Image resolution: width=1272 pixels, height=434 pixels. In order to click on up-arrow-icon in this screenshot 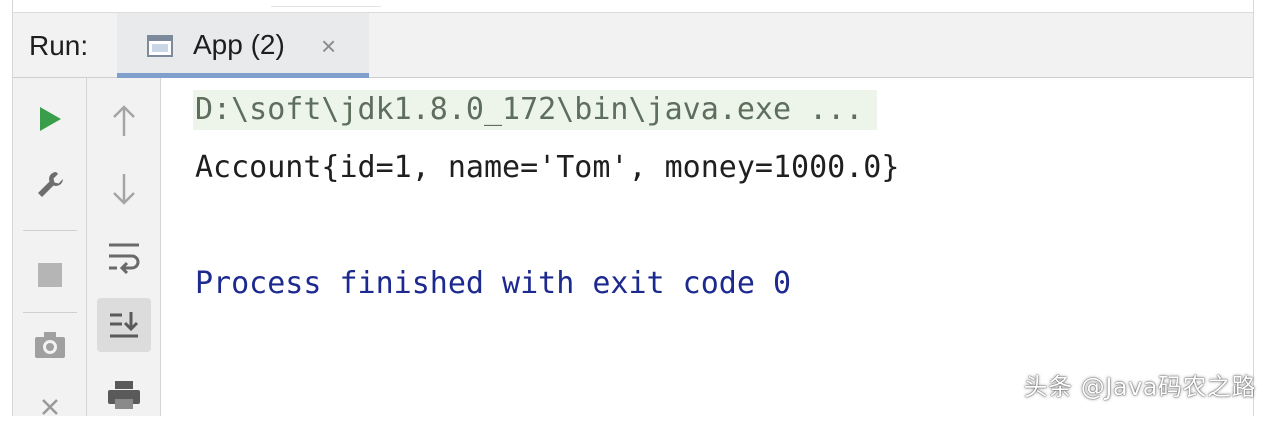, I will do `click(124, 120)`.